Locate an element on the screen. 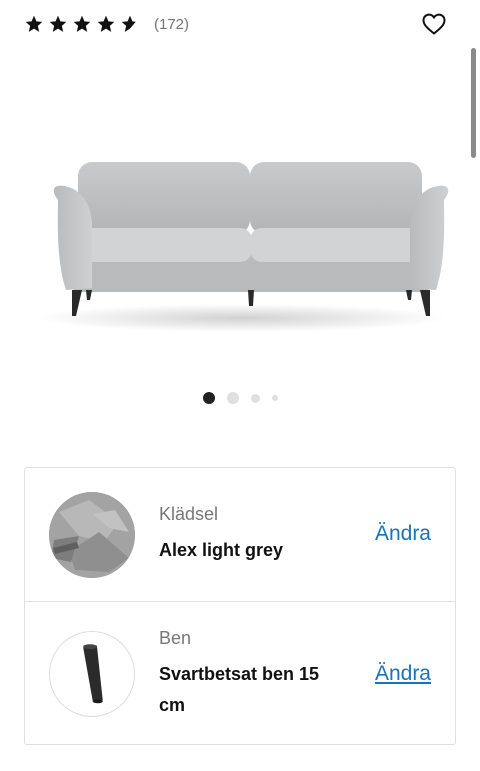  option-value: Svartbetsat ben 15 cm is located at coordinates (239, 689).